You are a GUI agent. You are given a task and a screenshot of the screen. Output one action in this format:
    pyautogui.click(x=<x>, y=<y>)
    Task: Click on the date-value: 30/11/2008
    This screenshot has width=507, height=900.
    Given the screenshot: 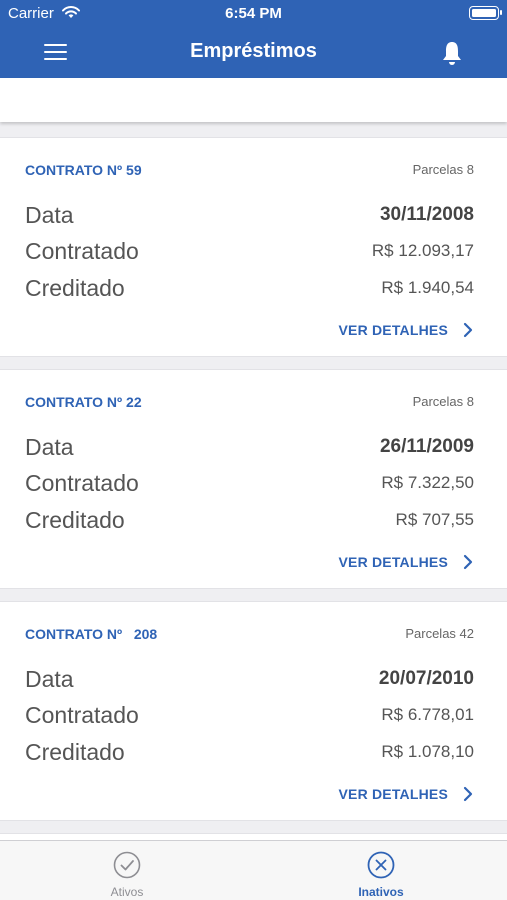 What is the action you would take?
    pyautogui.click(x=426, y=214)
    